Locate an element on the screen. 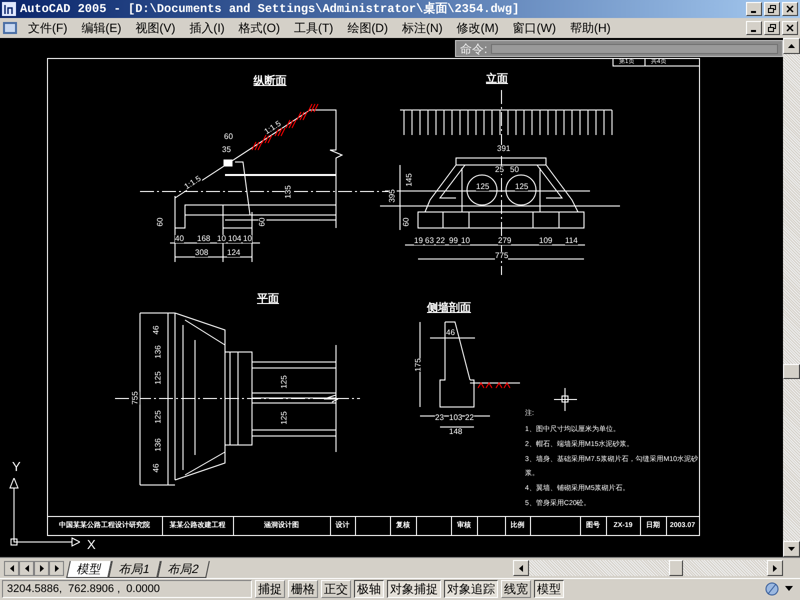  tab-nav-last-button is located at coordinates (56, 568).